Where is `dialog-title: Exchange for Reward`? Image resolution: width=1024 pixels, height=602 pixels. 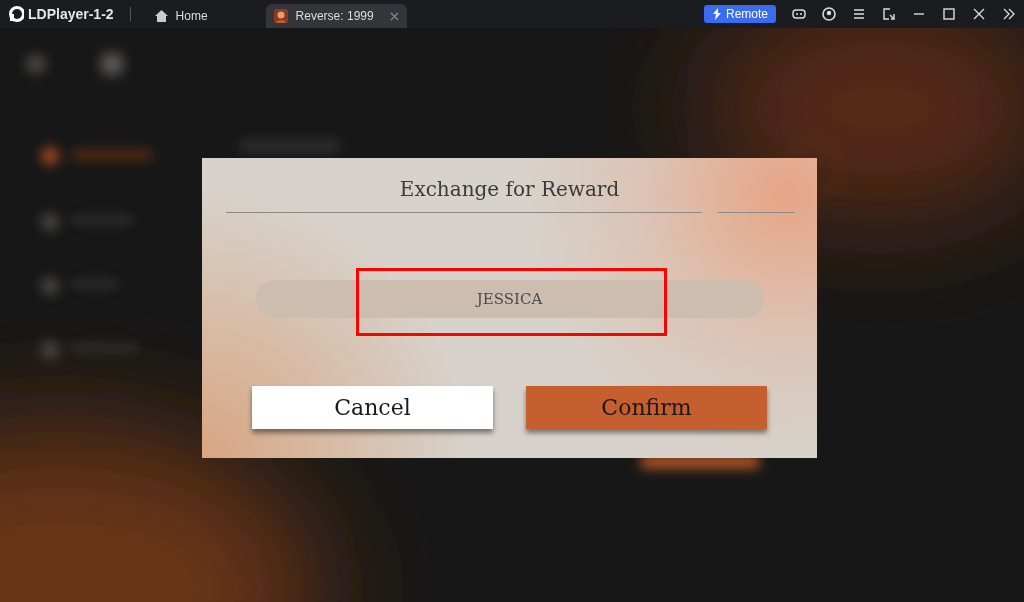 dialog-title: Exchange for Reward is located at coordinates (509, 189).